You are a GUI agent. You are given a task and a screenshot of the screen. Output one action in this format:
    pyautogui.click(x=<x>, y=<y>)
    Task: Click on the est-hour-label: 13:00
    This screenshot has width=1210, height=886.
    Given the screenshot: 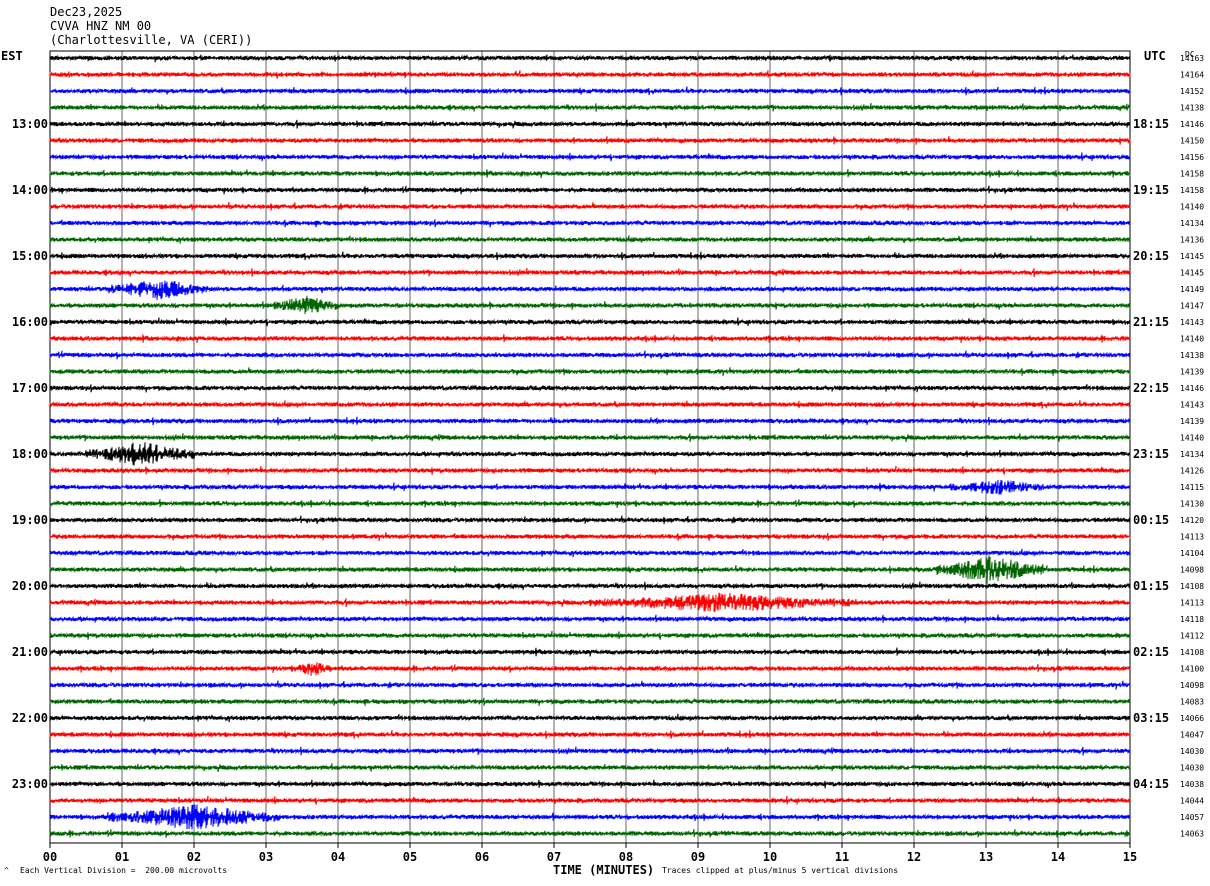 What is the action you would take?
    pyautogui.click(x=30, y=124)
    